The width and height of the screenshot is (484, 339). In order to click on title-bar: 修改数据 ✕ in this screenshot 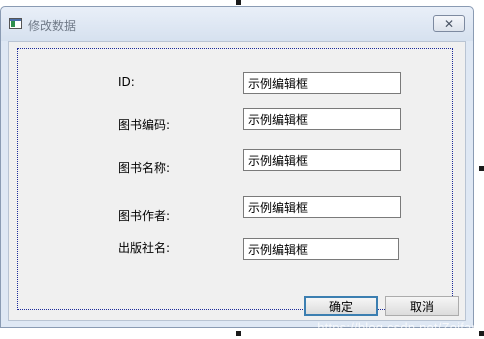, I will do `click(237, 24)`.